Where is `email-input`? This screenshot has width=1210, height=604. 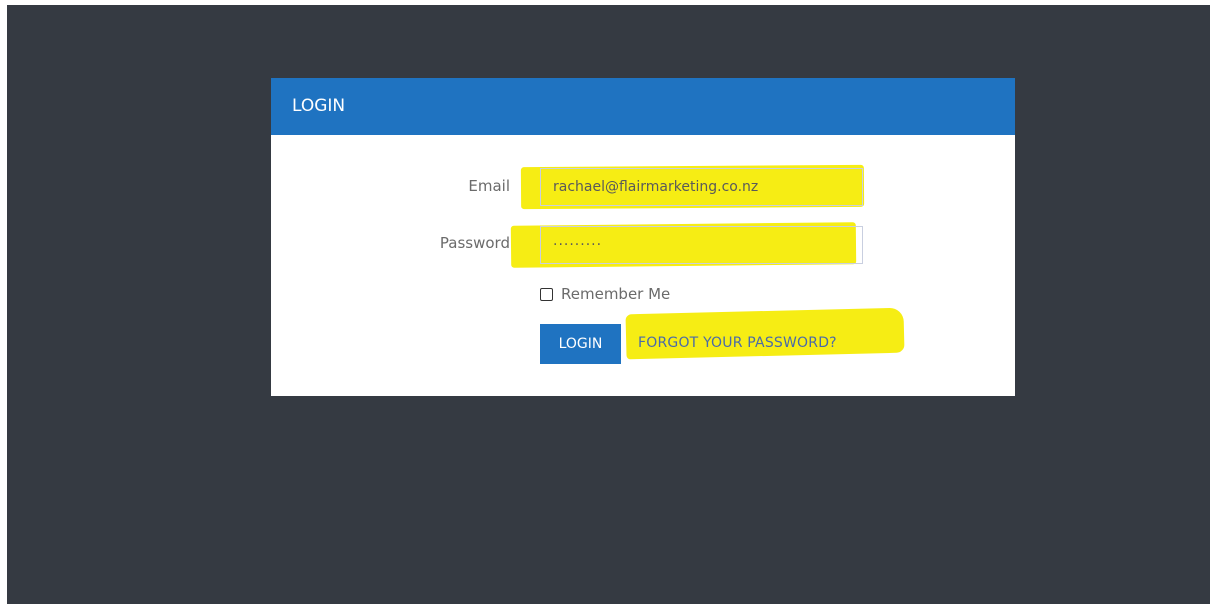 email-input is located at coordinates (701, 187).